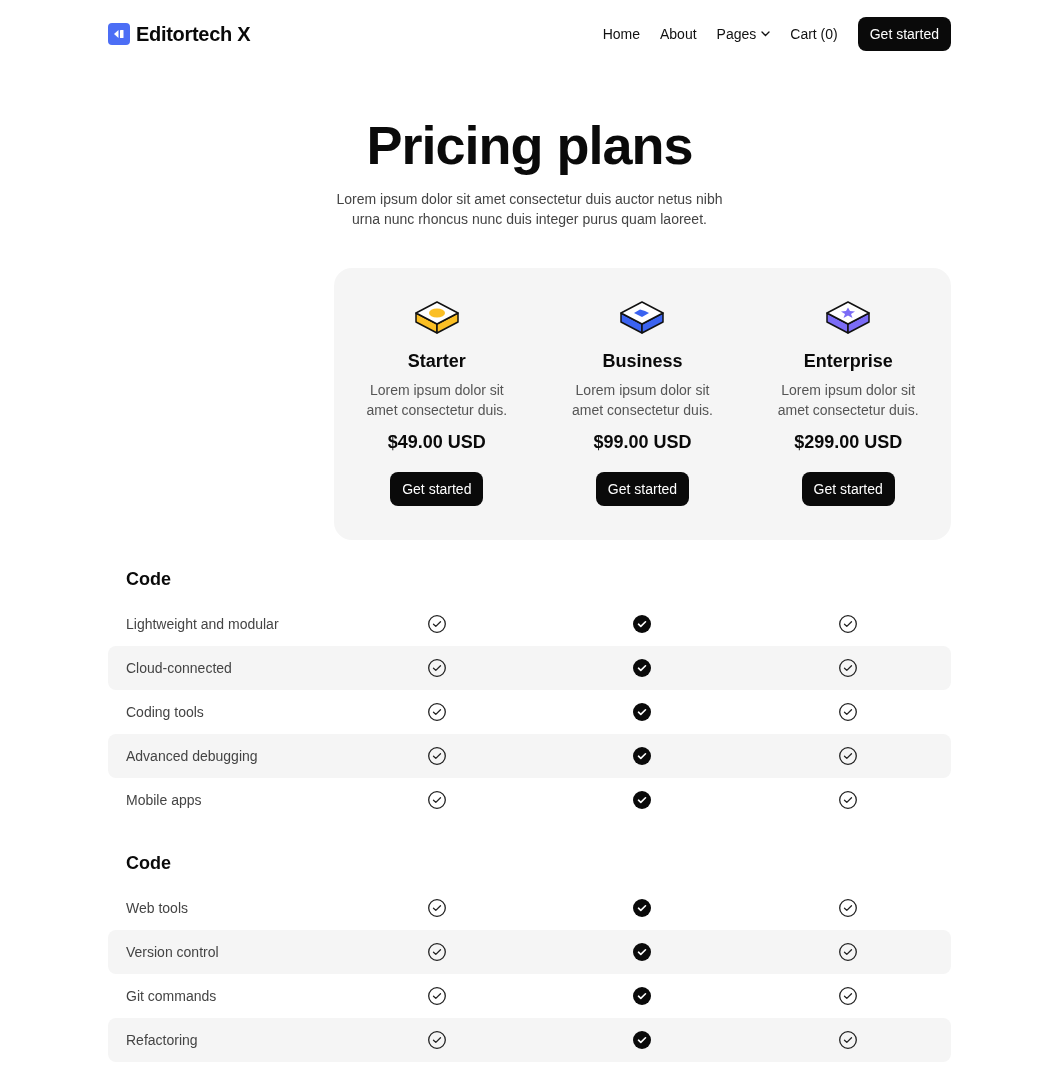 This screenshot has height=1092, width=1056. I want to click on feature-label: Advanced debugging, so click(192, 756).